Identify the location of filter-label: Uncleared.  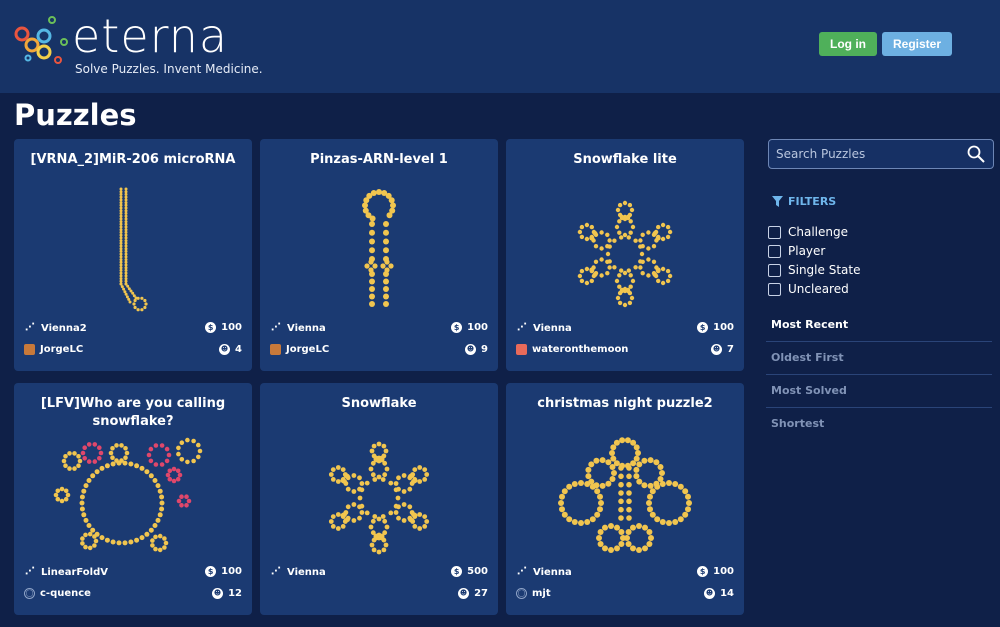
(818, 289).